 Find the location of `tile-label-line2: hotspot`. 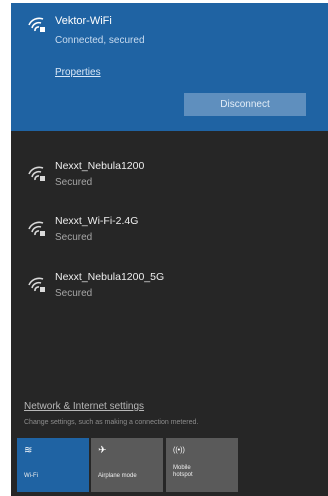

tile-label-line2: hotspot is located at coordinates (183, 475).